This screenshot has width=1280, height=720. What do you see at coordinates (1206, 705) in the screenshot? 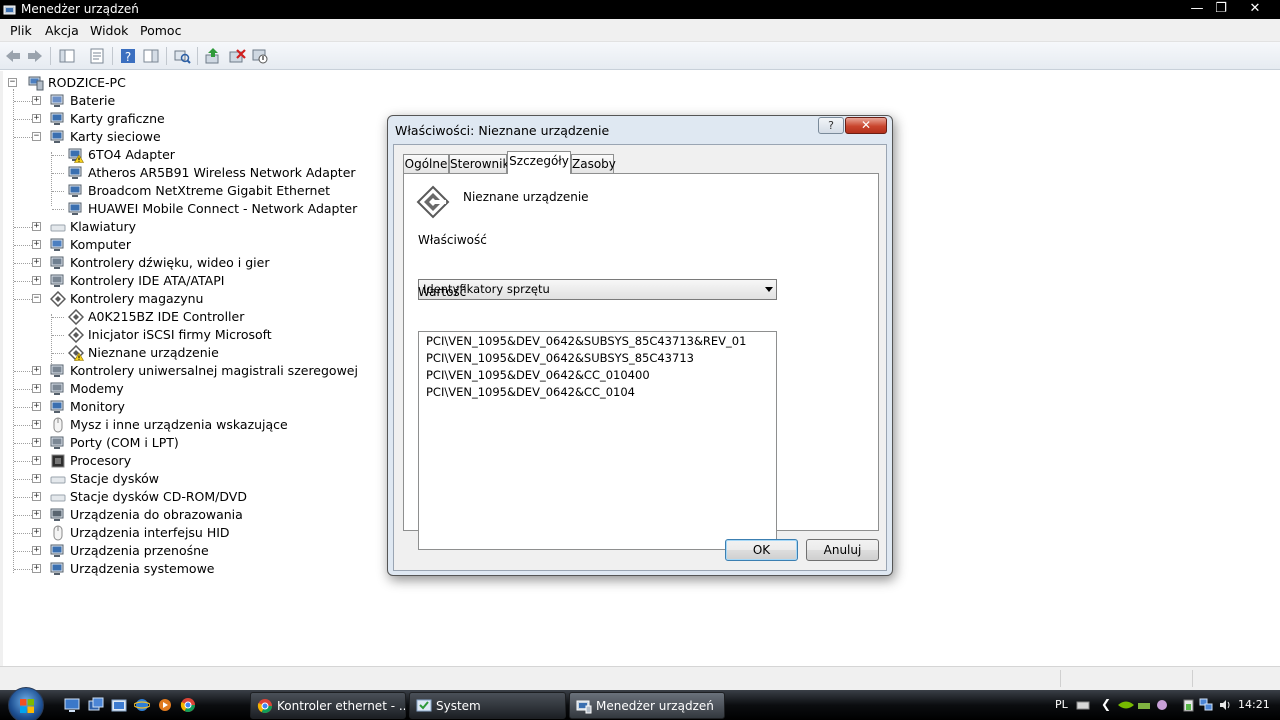
I see `network-connection-icon` at bounding box center [1206, 705].